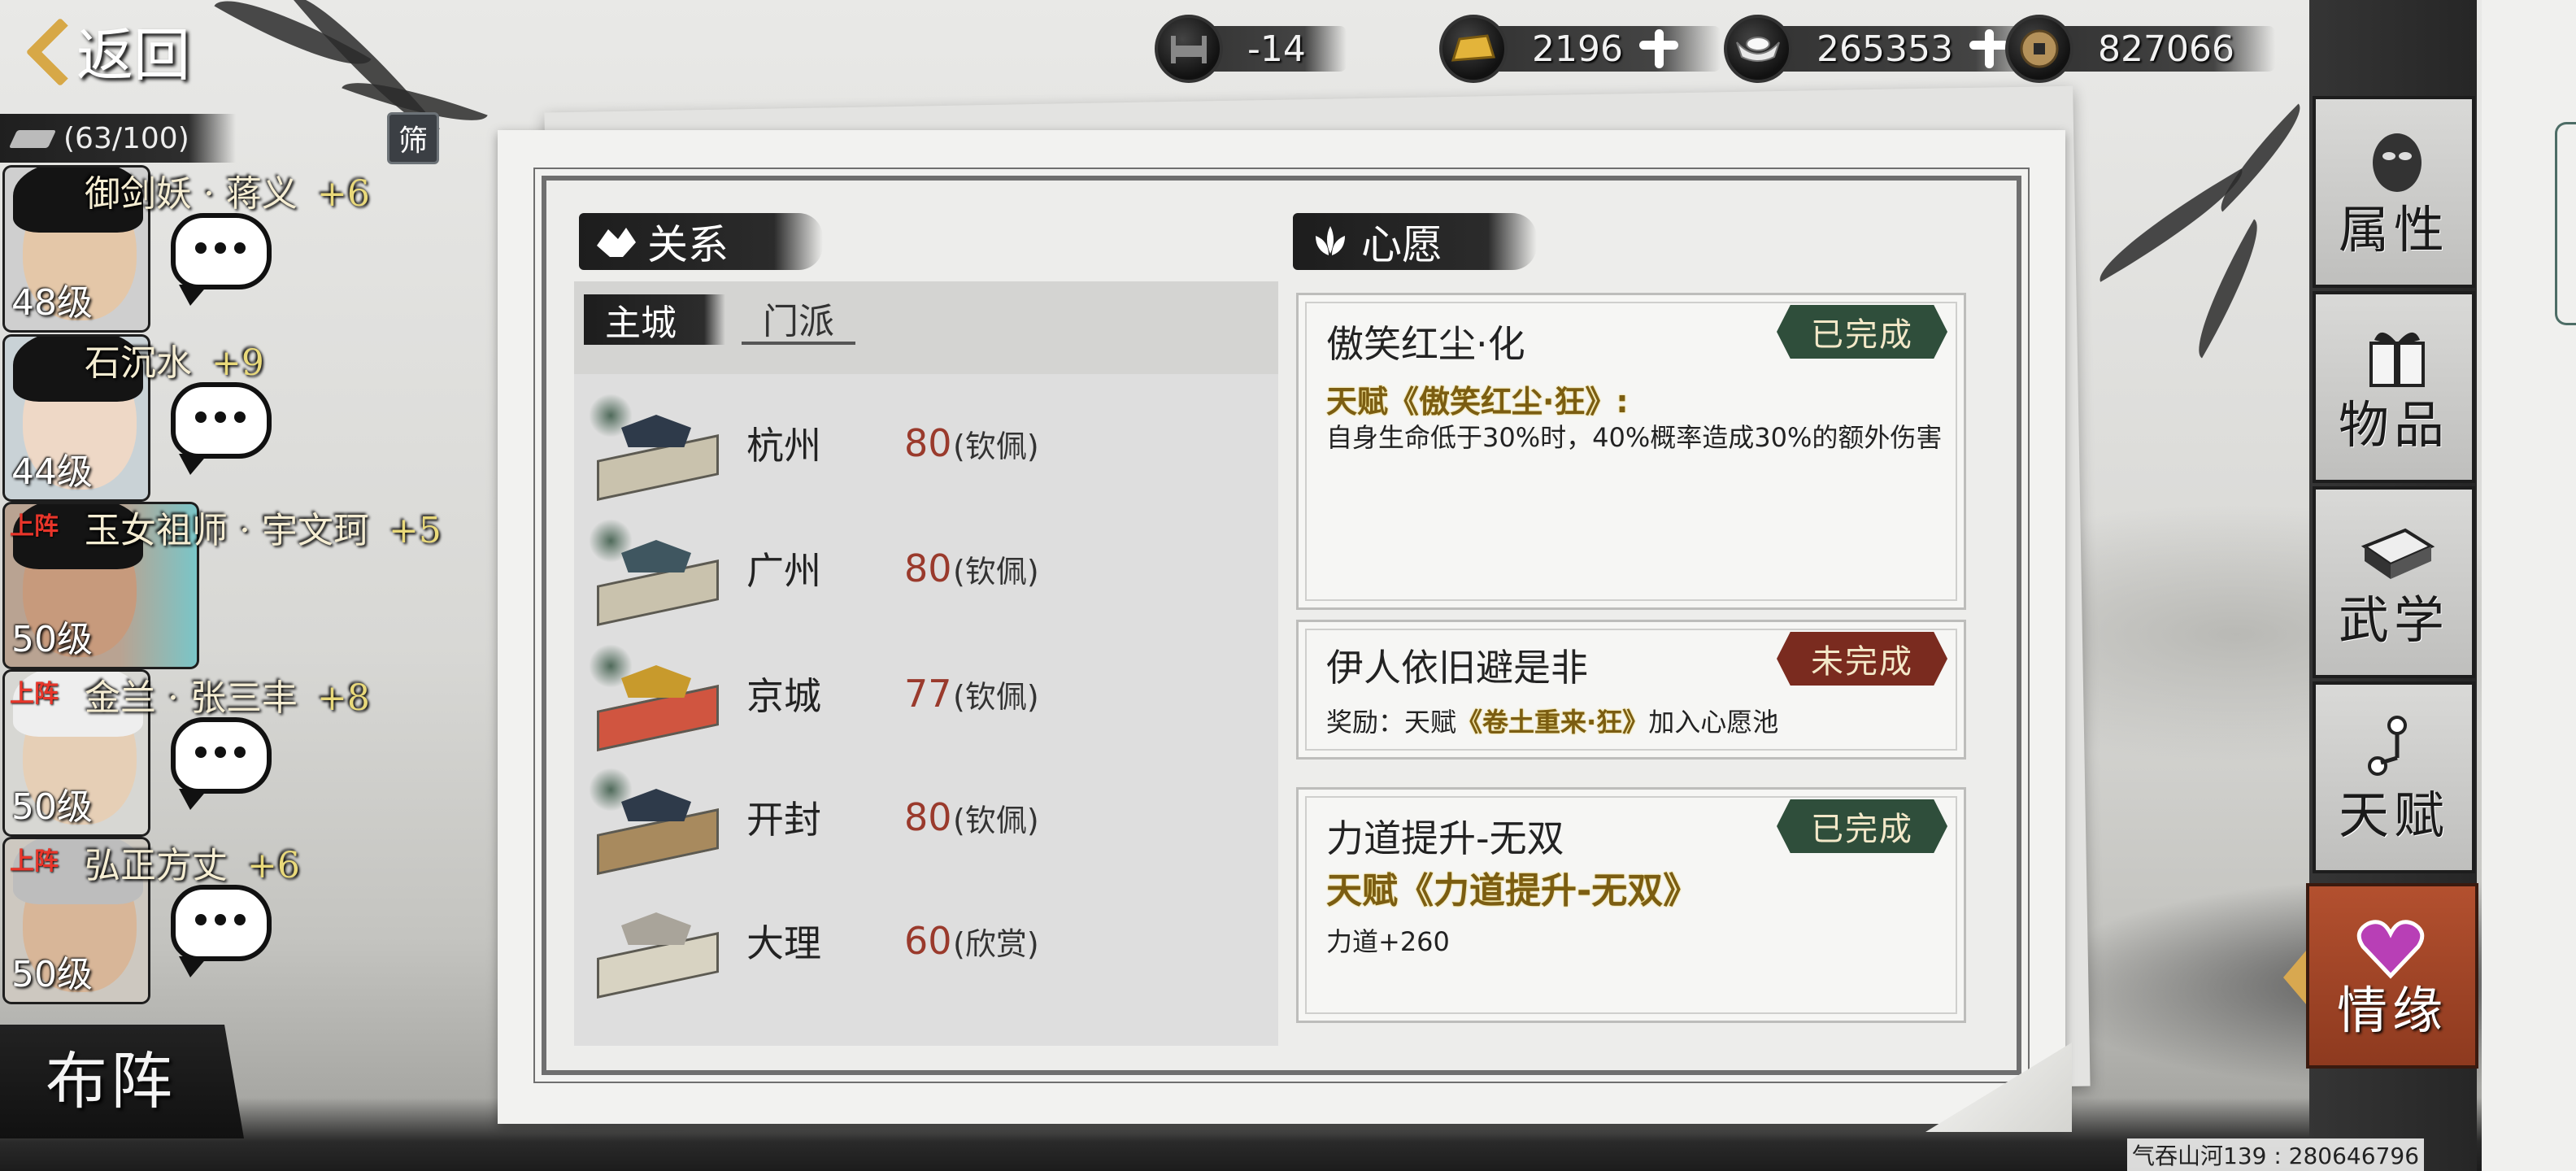 The image size is (2576, 1171). Describe the element at coordinates (928, 941) in the screenshot. I see `city-value: 60` at that location.